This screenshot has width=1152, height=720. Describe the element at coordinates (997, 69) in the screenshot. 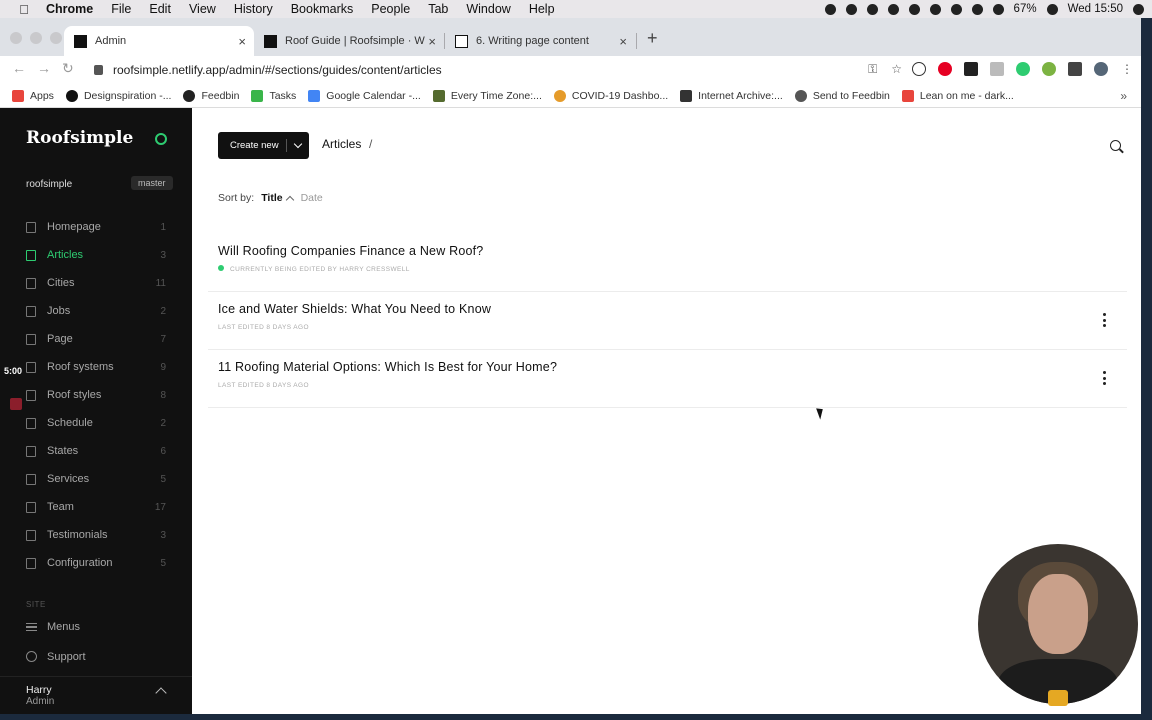

I see `clipboard-ext-icon` at that location.